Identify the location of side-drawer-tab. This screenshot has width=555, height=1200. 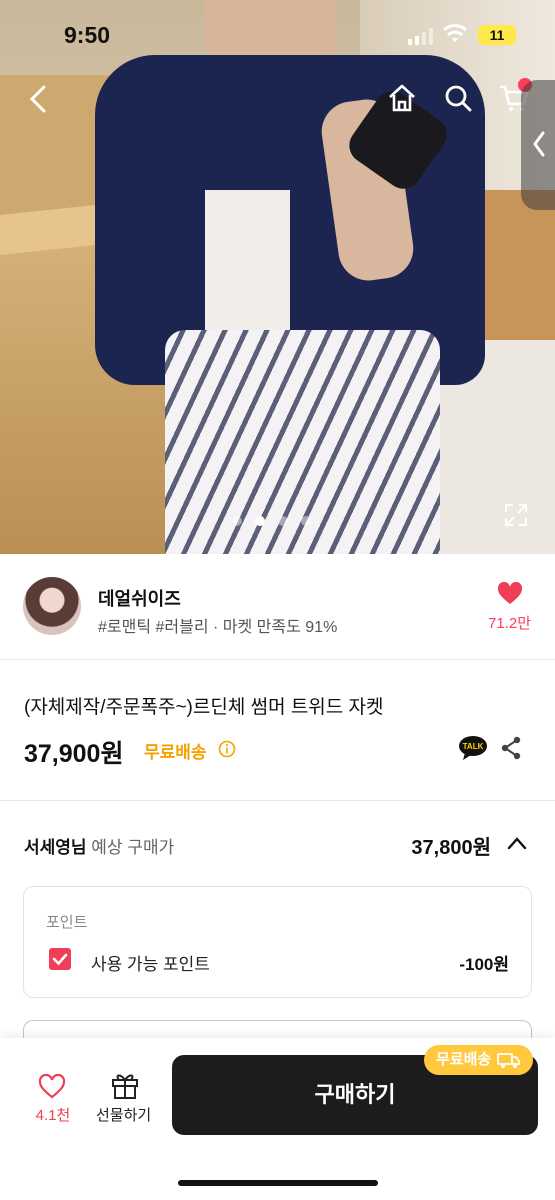
(538, 145).